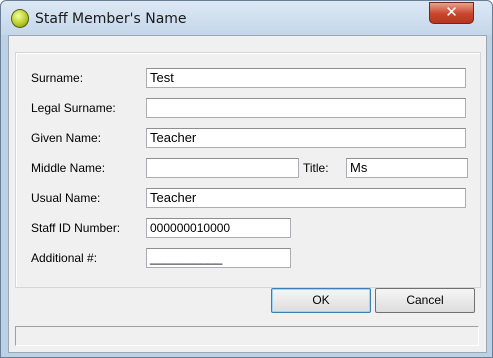  I want to click on staff-id-field: 000000010000, so click(218, 228).